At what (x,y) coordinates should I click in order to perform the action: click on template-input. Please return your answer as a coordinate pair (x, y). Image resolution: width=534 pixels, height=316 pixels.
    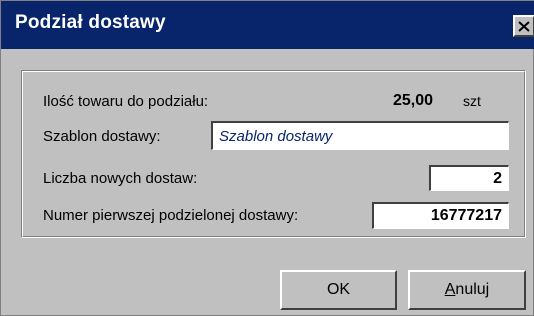
    Looking at the image, I should click on (360, 136).